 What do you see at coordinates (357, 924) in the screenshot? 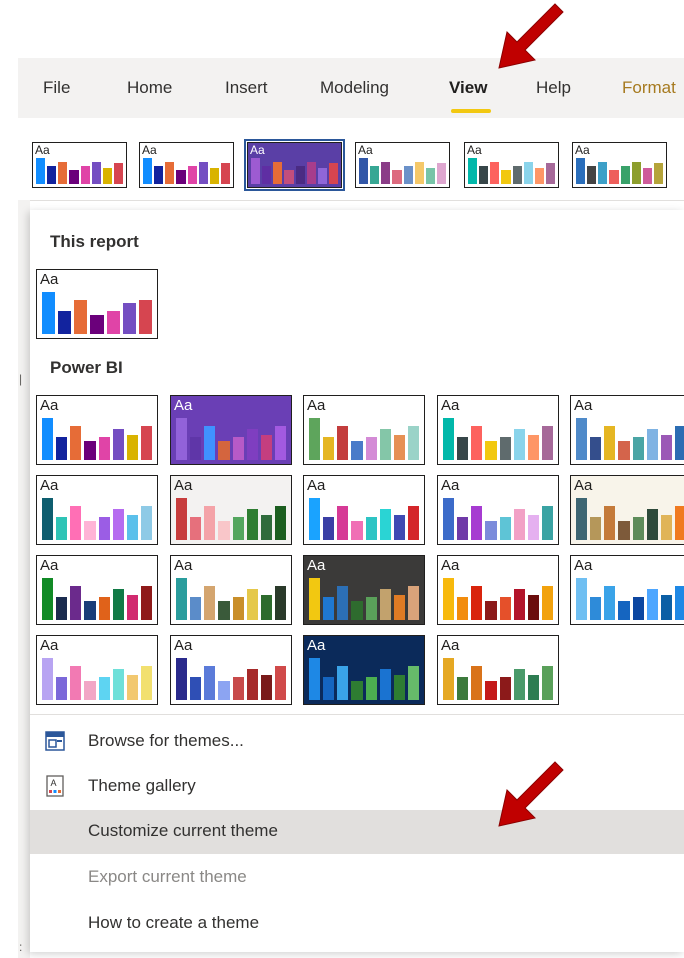
I see `how-to-create-theme-item: How to create a theme` at bounding box center [357, 924].